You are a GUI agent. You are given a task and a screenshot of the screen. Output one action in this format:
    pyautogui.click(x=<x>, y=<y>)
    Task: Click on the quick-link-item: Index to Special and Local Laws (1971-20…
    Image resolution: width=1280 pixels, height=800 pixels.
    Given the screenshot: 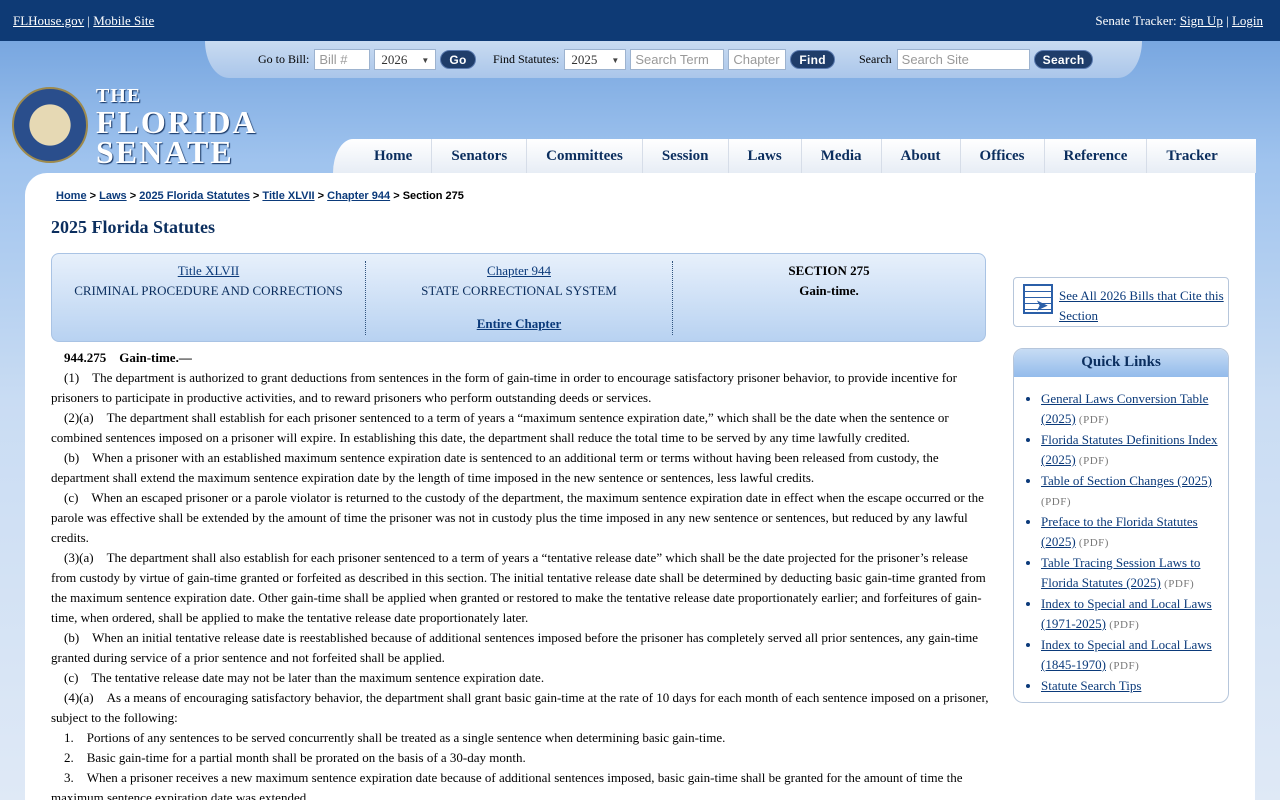 What is the action you would take?
    pyautogui.click(x=1131, y=614)
    